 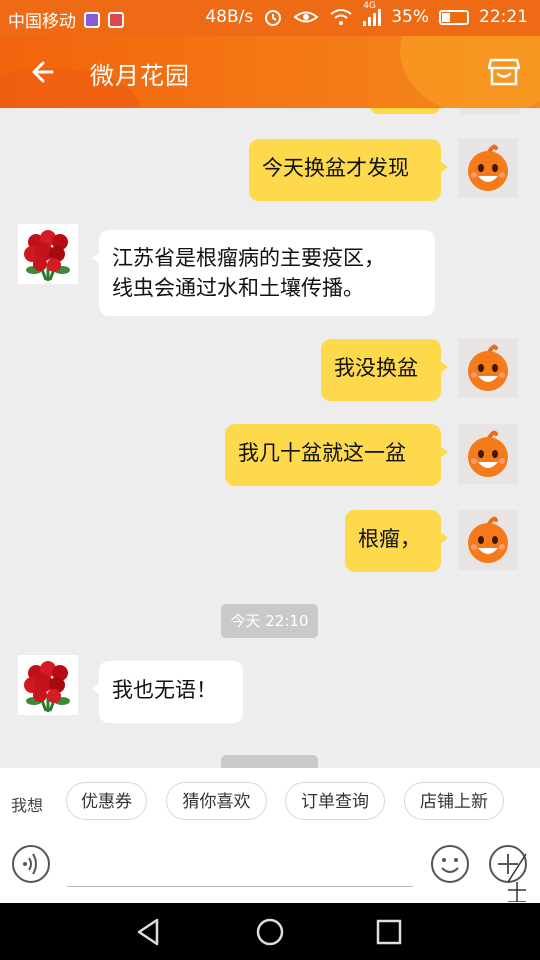 What do you see at coordinates (396, 541) in the screenshot?
I see `my-message-bubble: 根瘤，` at bounding box center [396, 541].